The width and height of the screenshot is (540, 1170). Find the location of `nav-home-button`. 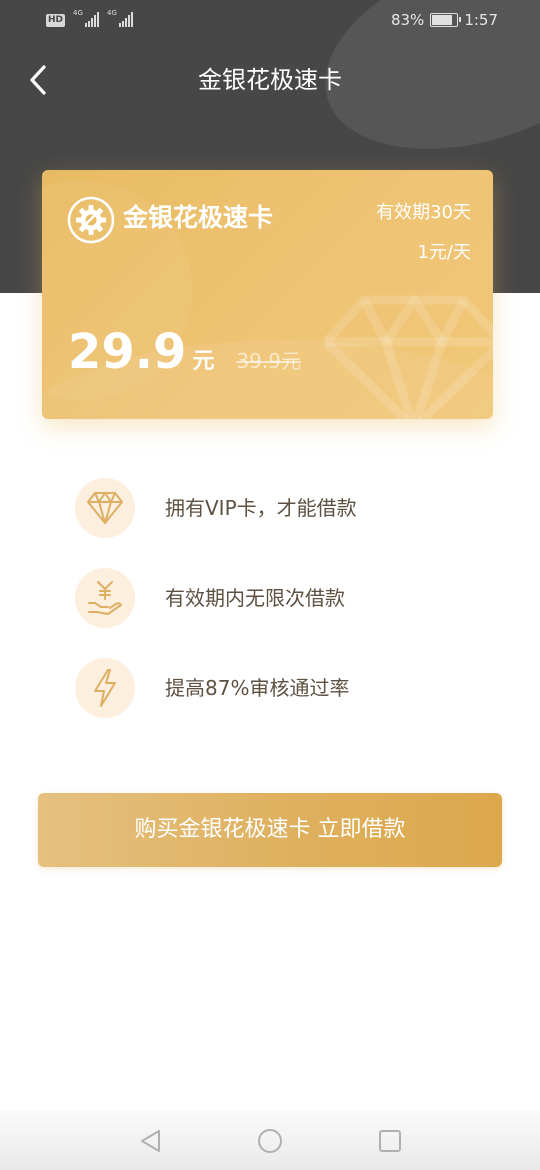

nav-home-button is located at coordinates (270, 1141).